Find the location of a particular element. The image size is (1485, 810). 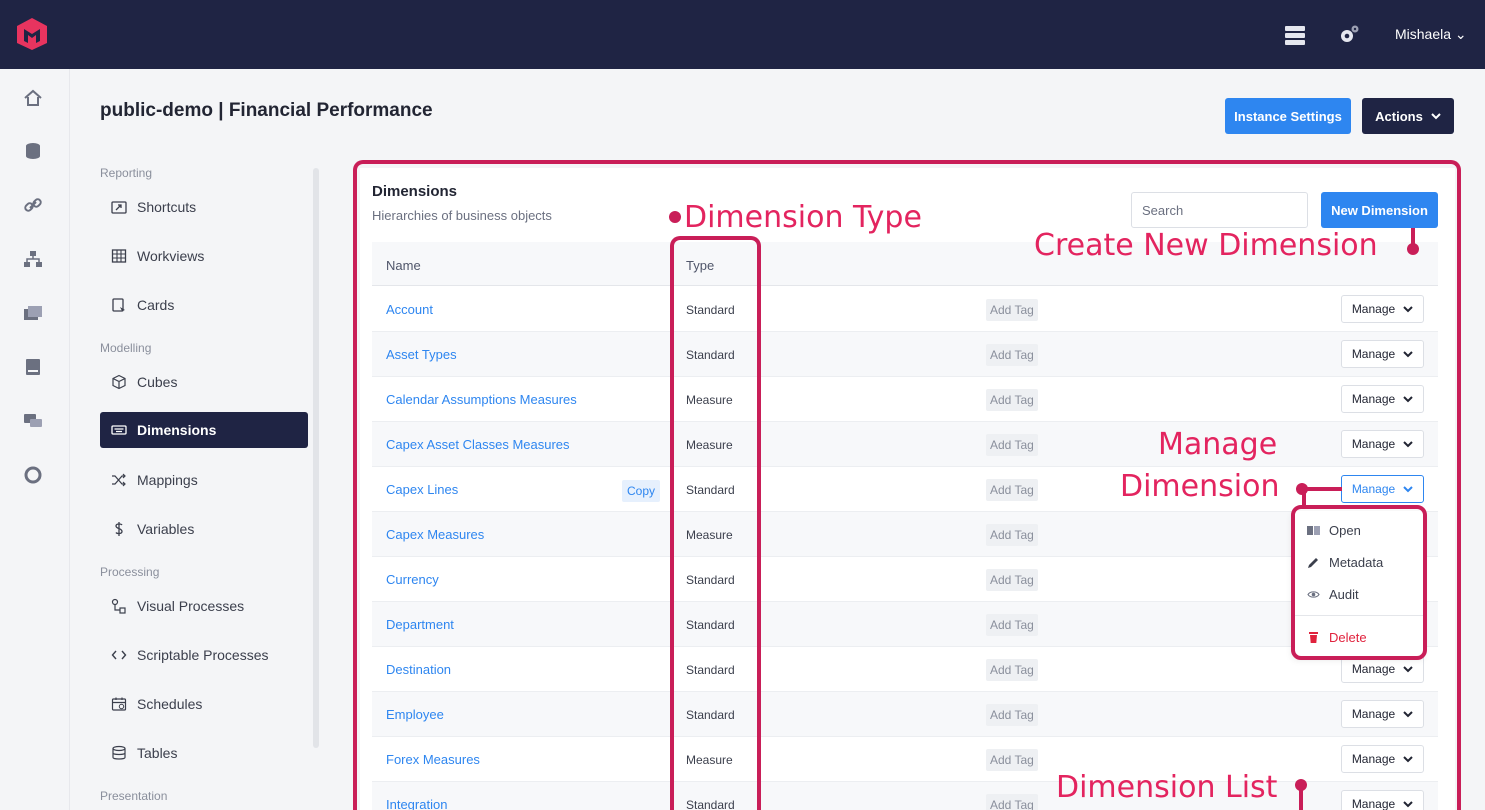

table-row: Department Standard Add Tag is located at coordinates (905, 624).